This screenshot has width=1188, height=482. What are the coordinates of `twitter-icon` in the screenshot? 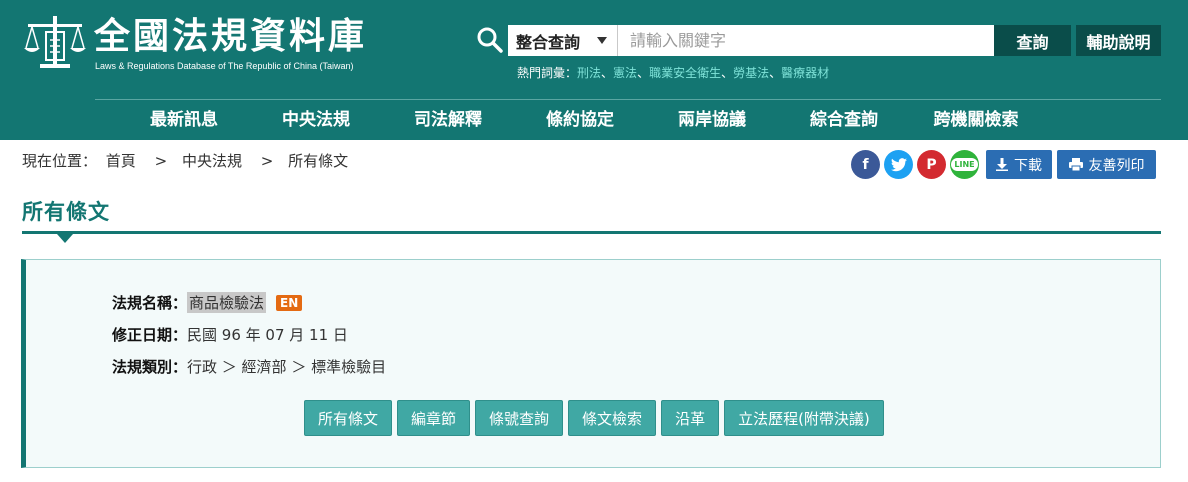 It's located at (898, 164).